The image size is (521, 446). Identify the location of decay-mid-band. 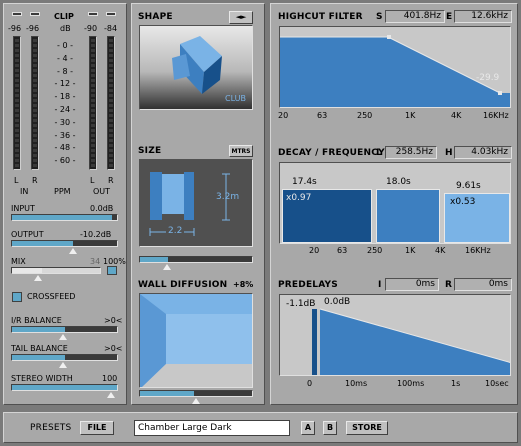
(408, 216).